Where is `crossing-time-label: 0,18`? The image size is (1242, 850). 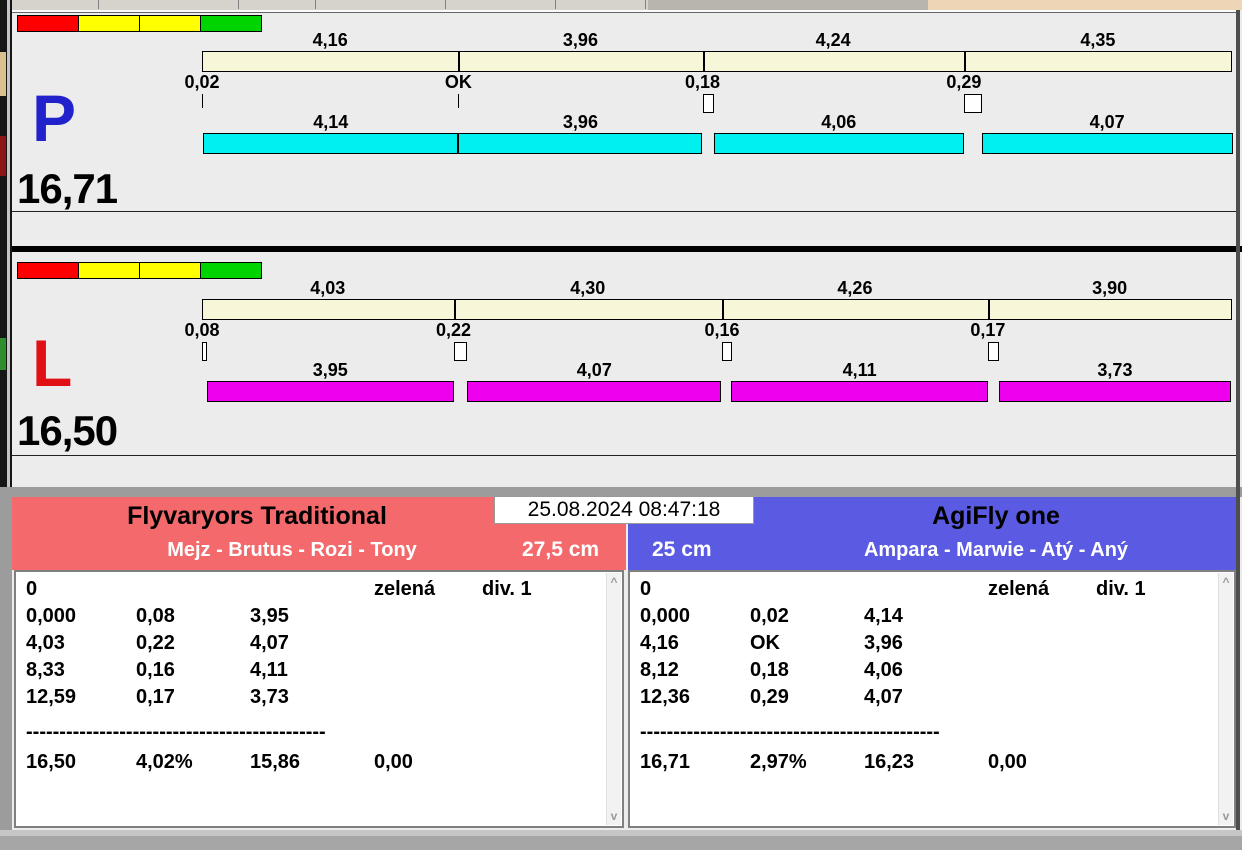 crossing-time-label: 0,18 is located at coordinates (702, 82).